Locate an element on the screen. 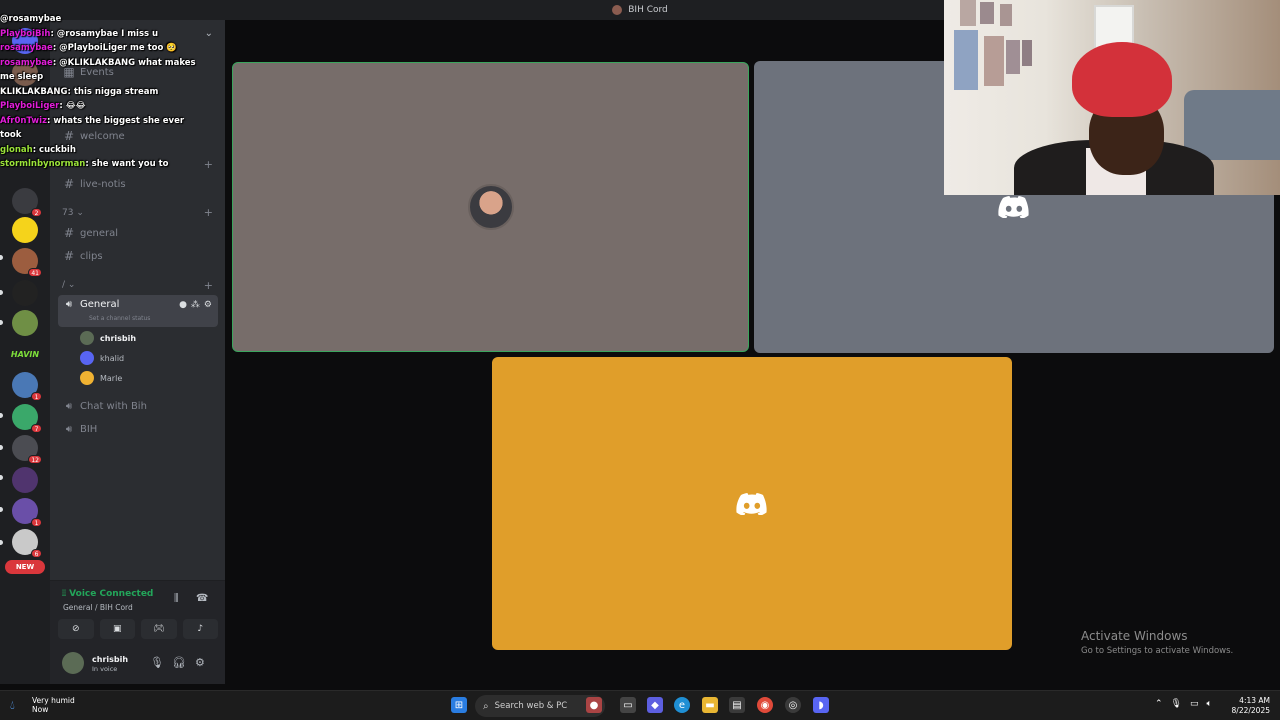  camera-button: ⊘ is located at coordinates (76, 629).